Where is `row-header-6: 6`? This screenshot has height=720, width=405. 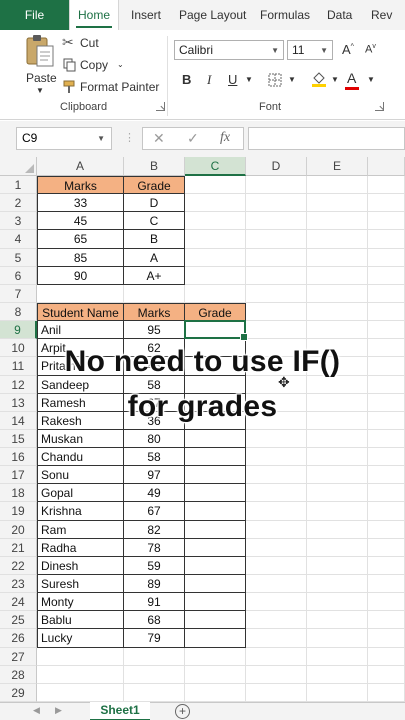 row-header-6: 6 is located at coordinates (18, 275).